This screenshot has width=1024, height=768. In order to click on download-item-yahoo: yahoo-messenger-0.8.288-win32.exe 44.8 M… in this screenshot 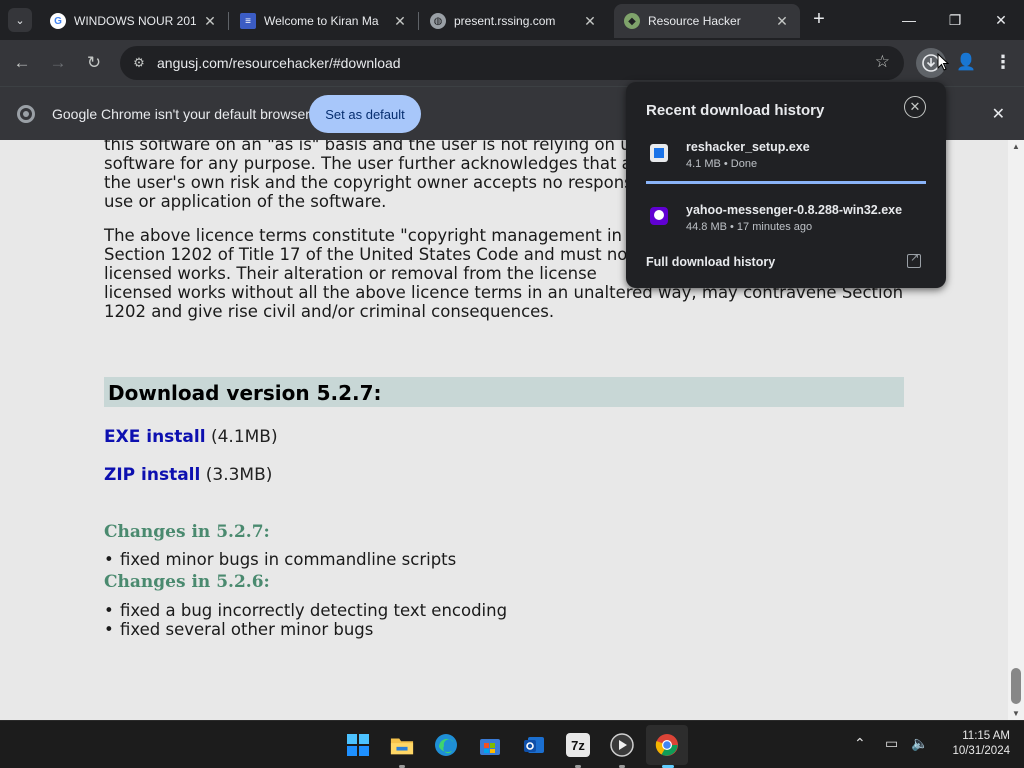, I will do `click(786, 223)`.